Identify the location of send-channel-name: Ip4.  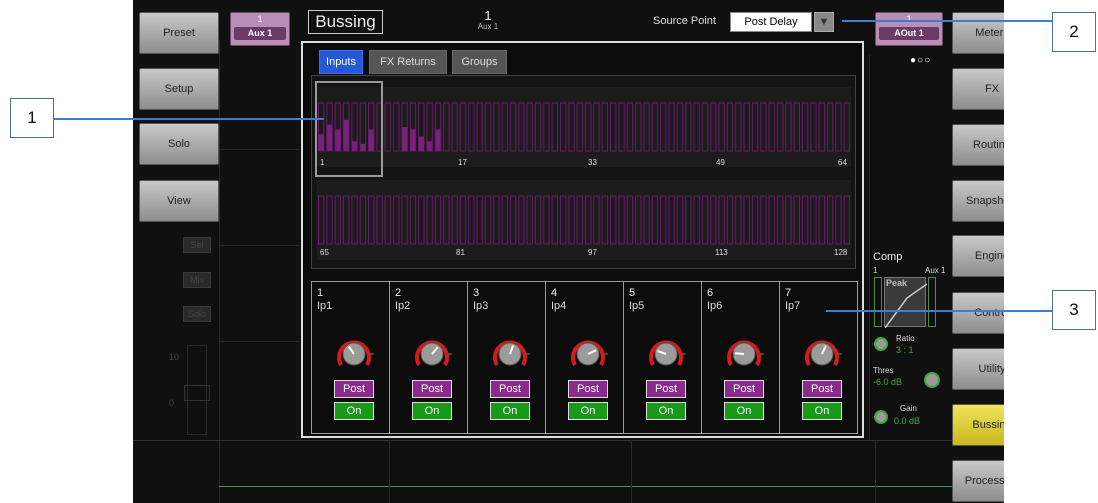
(559, 306).